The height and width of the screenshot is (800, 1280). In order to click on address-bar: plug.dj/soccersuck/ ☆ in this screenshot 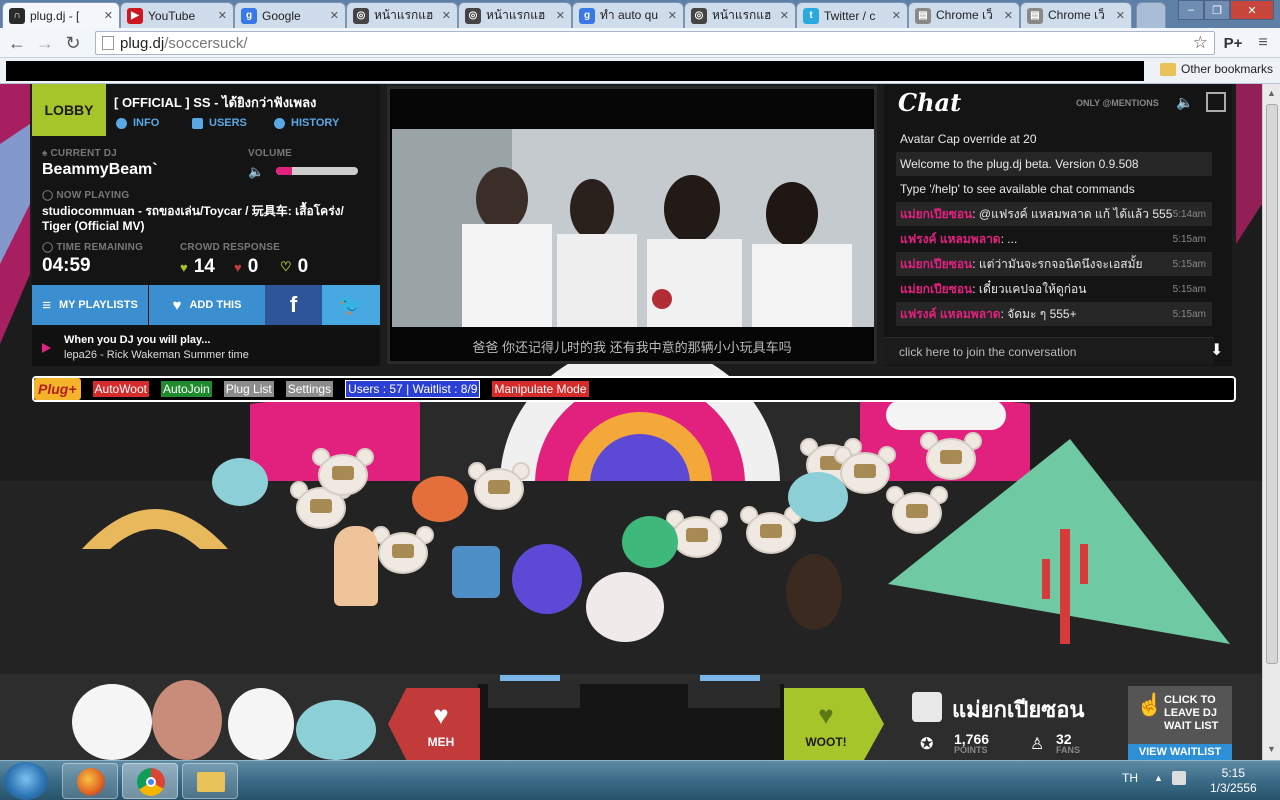, I will do `click(655, 43)`.